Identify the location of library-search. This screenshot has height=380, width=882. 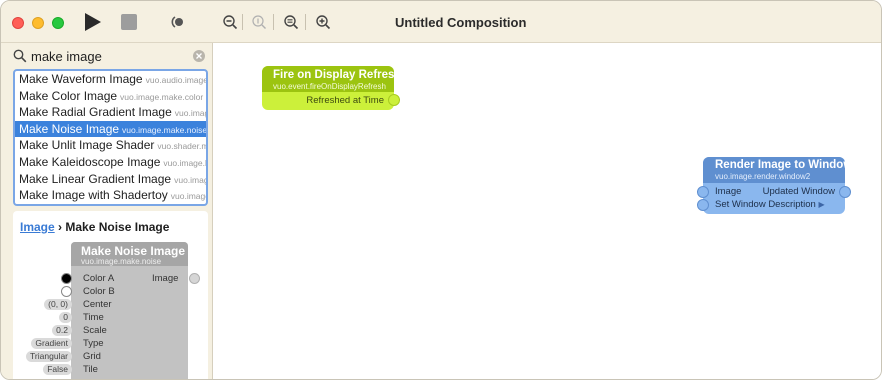
(109, 56).